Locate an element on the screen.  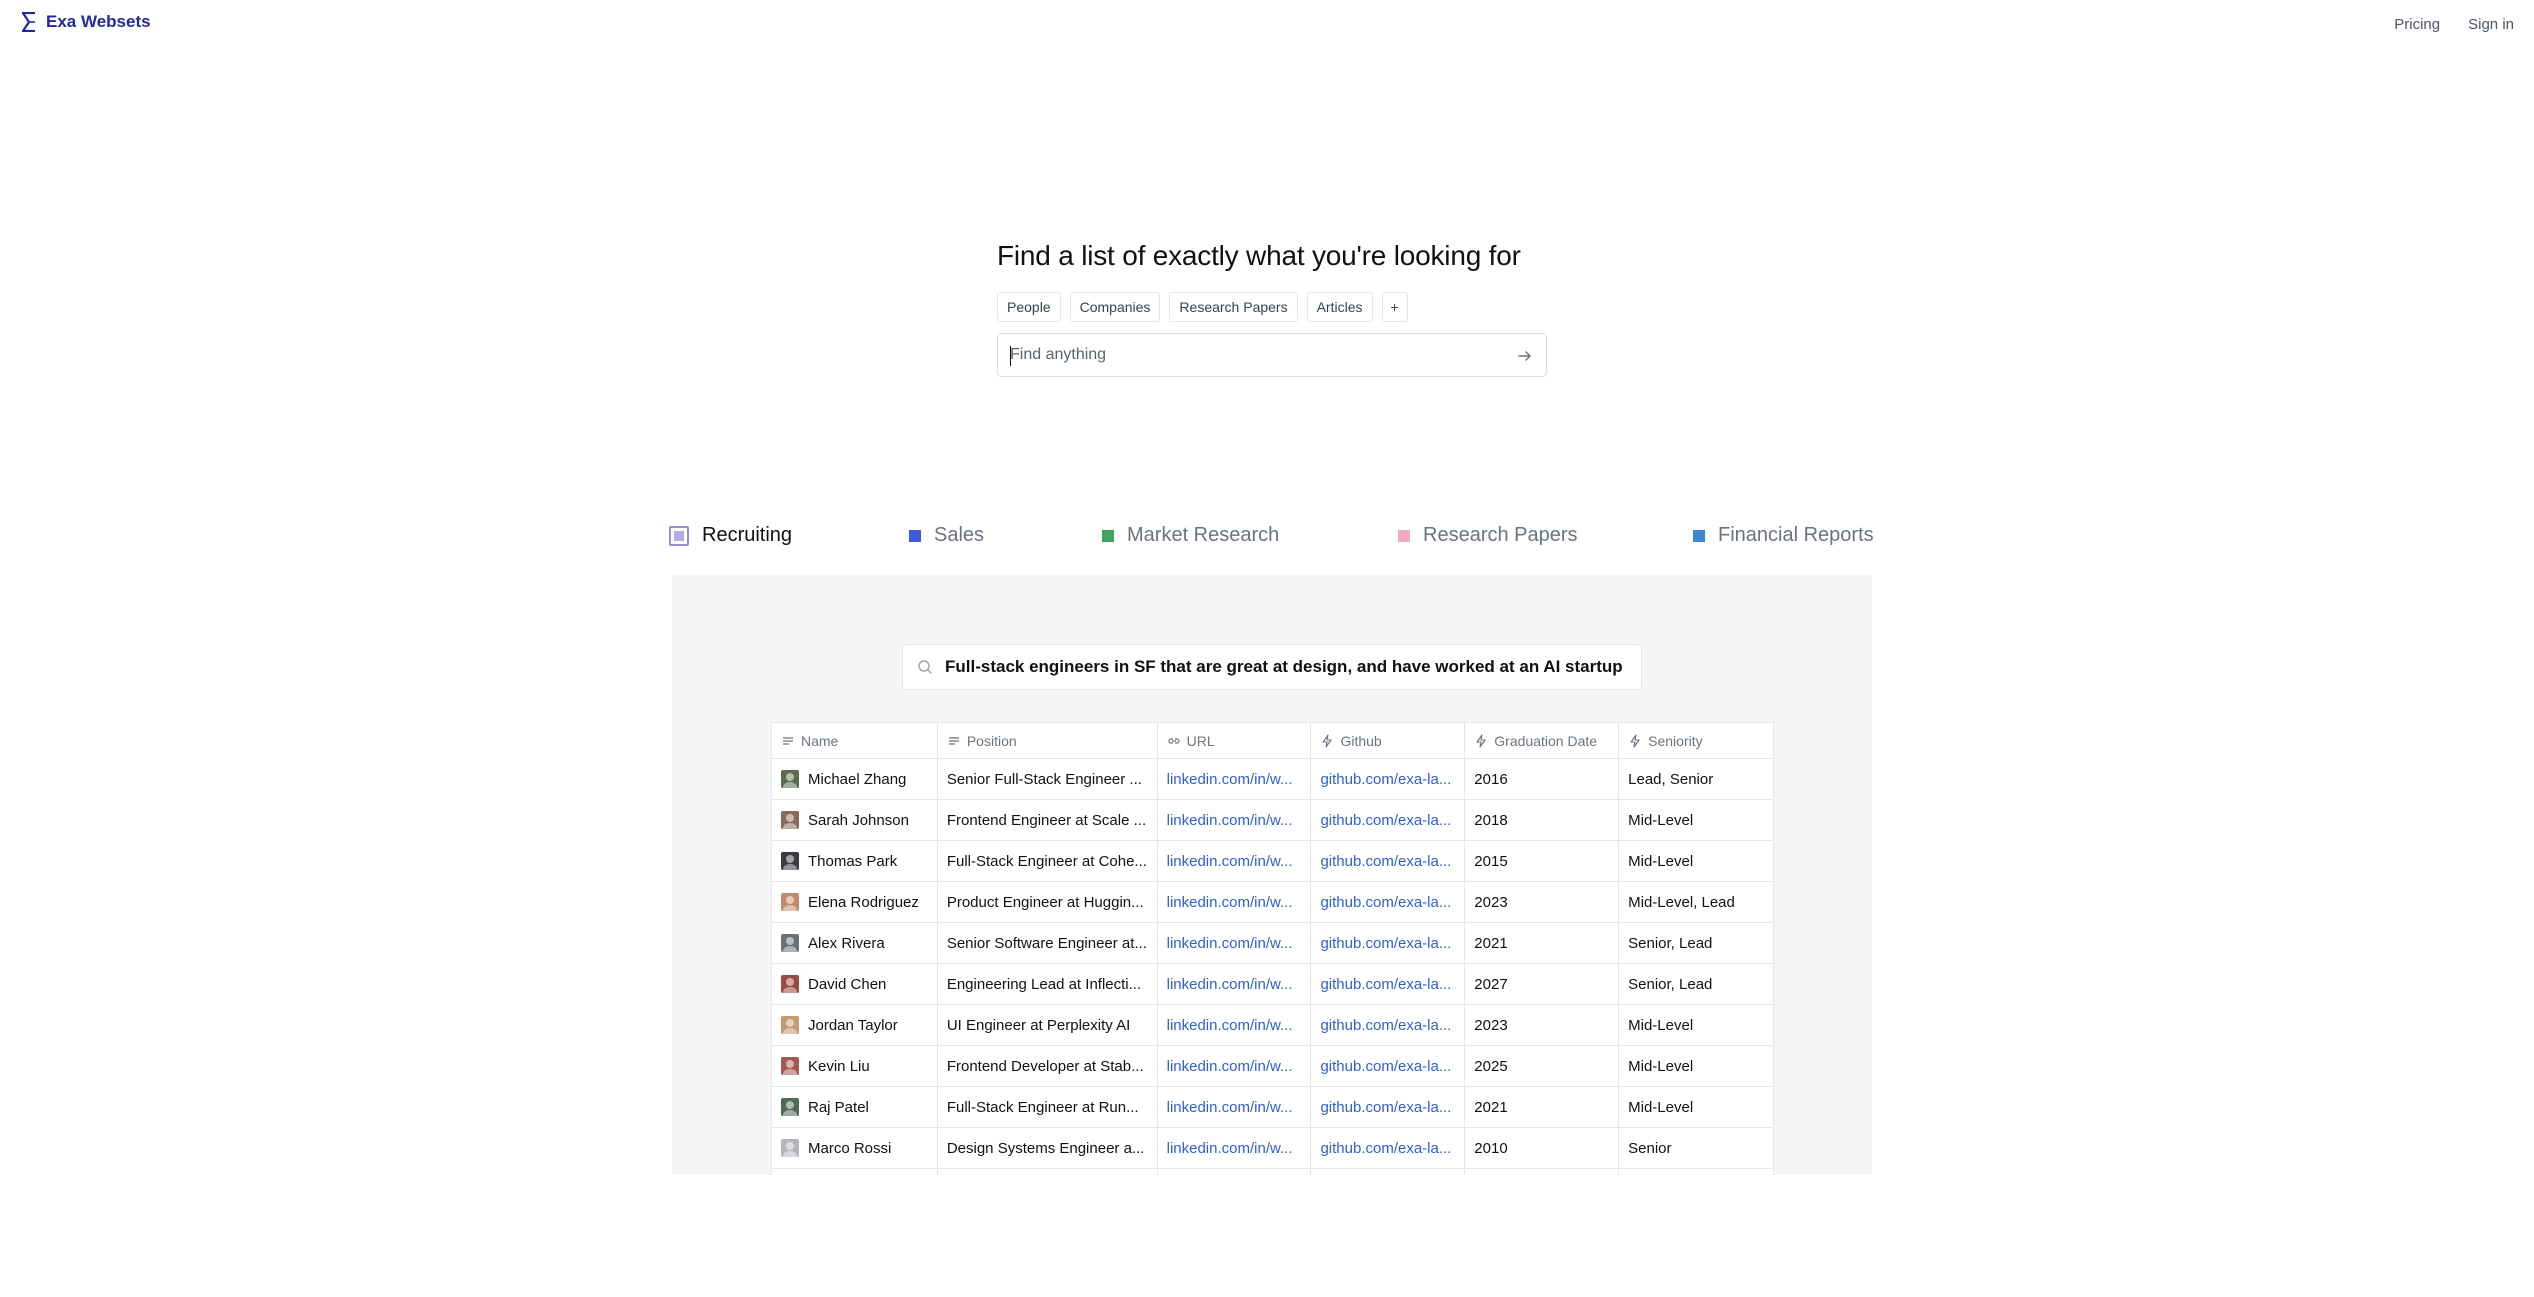
column-label: Seniority is located at coordinates (1675, 740).